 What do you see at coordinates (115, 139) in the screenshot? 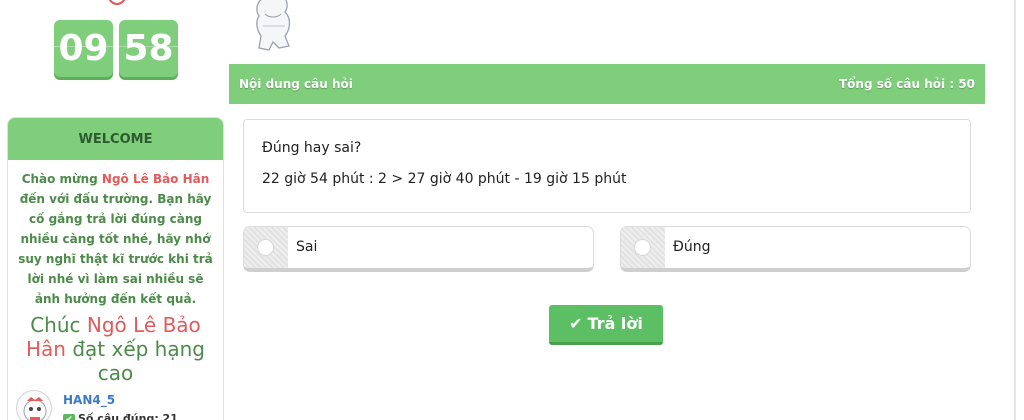
I see `welcome-title: WELCOME` at bounding box center [115, 139].